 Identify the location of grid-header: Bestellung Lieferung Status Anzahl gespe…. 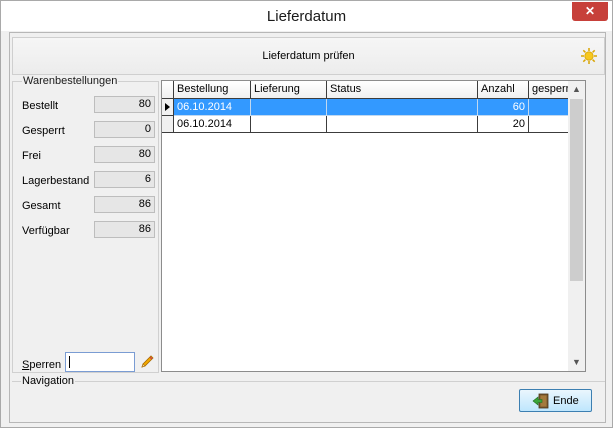
(373, 90).